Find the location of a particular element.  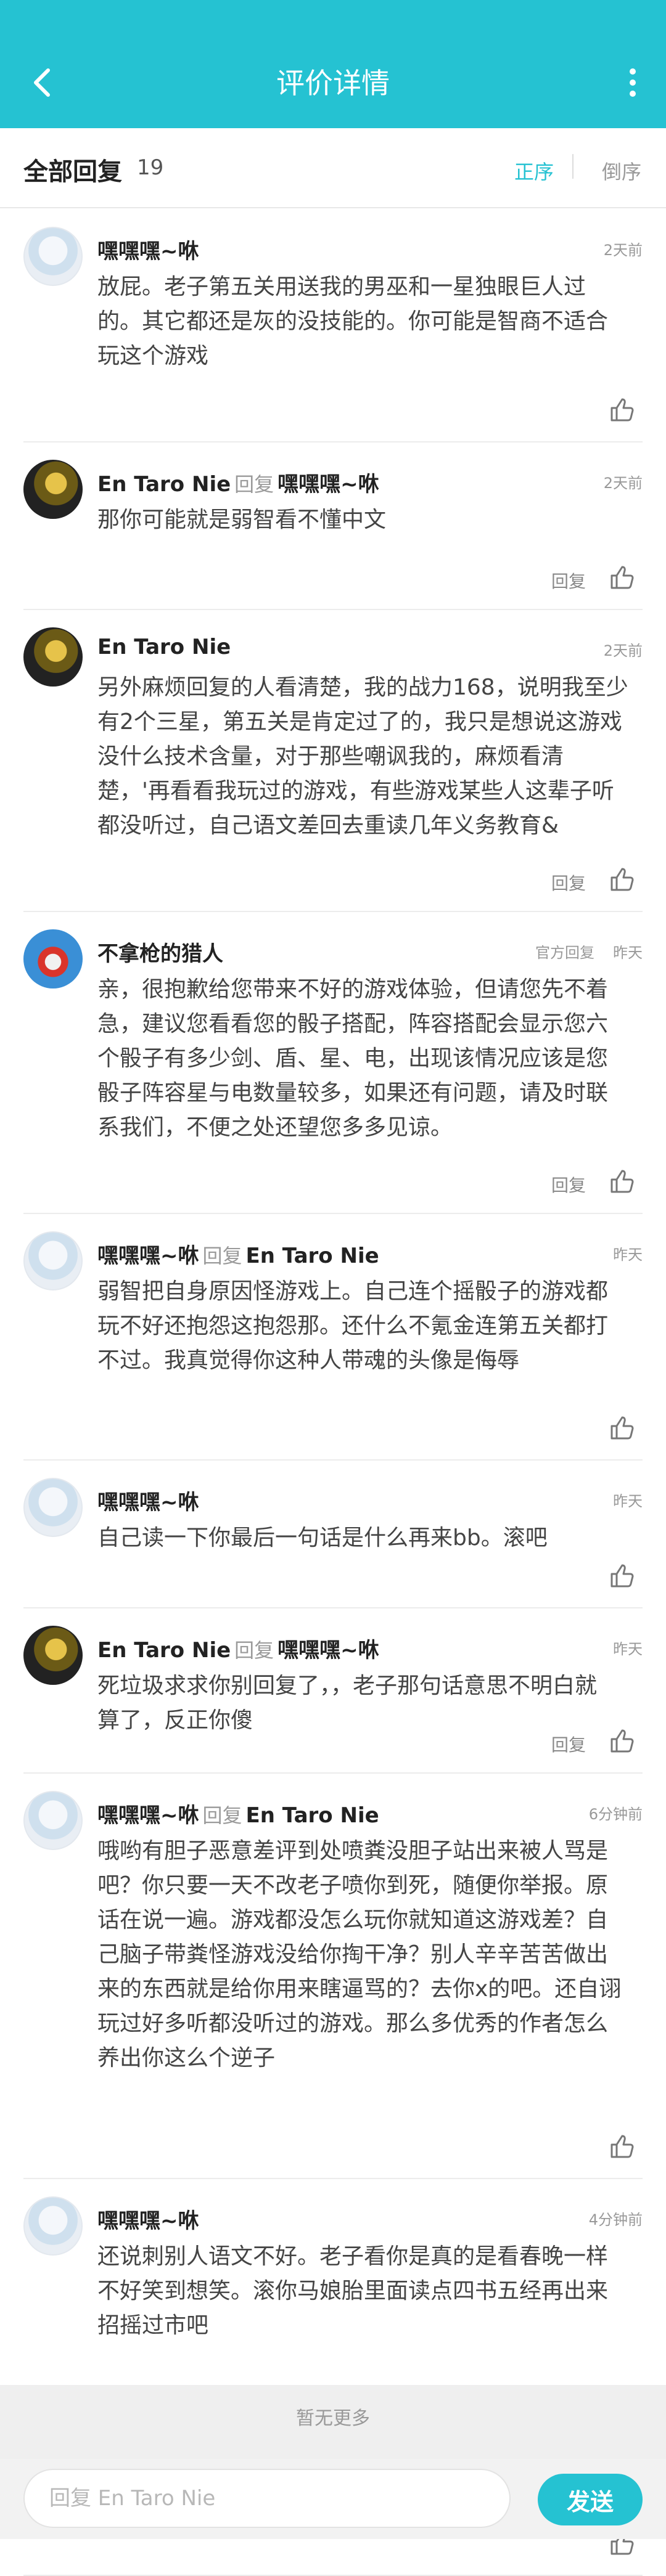

reply-time: 4分钟前 is located at coordinates (615, 2219).